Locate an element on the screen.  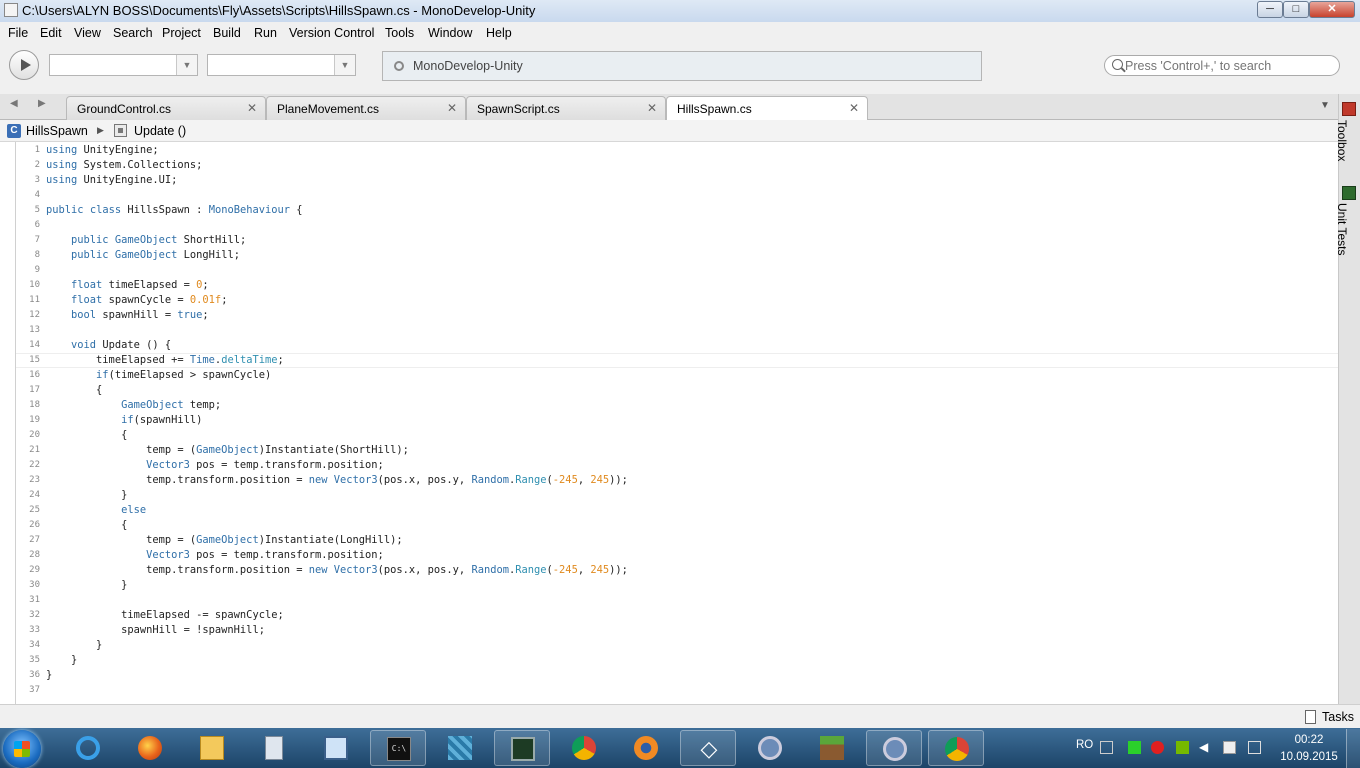
menu-edit: Edit is located at coordinates (51, 33).